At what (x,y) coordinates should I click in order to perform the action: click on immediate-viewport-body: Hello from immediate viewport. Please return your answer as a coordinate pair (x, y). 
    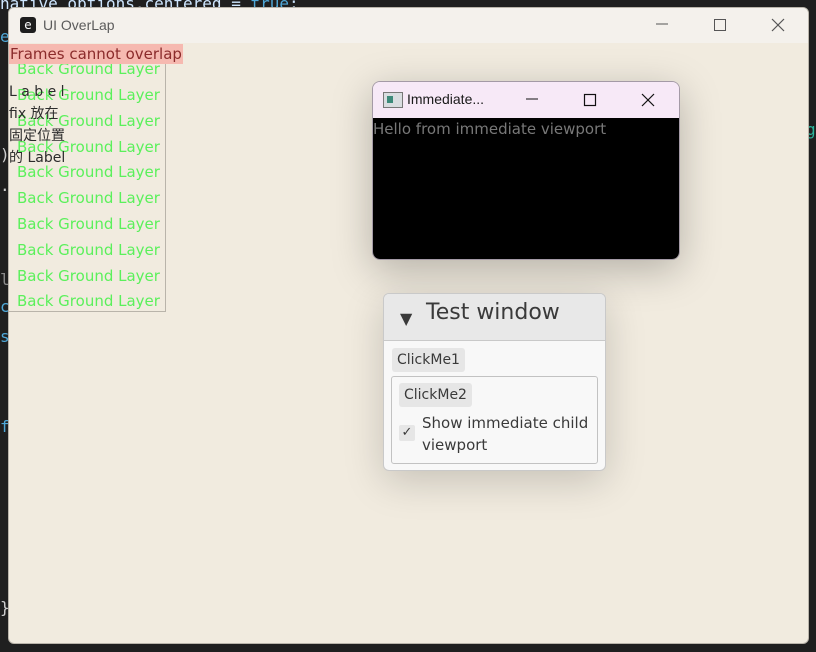
    Looking at the image, I should click on (526, 188).